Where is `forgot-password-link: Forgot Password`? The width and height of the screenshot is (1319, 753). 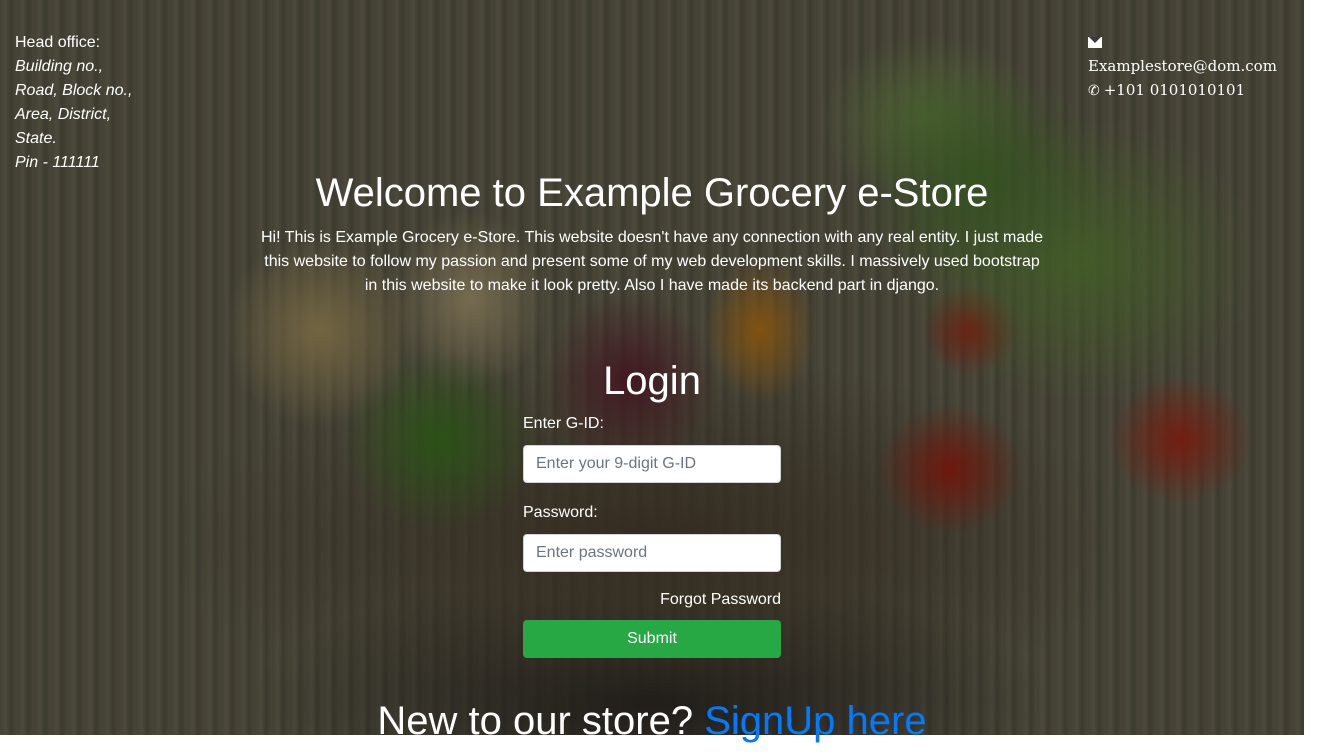 forgot-password-link: Forgot Password is located at coordinates (652, 600).